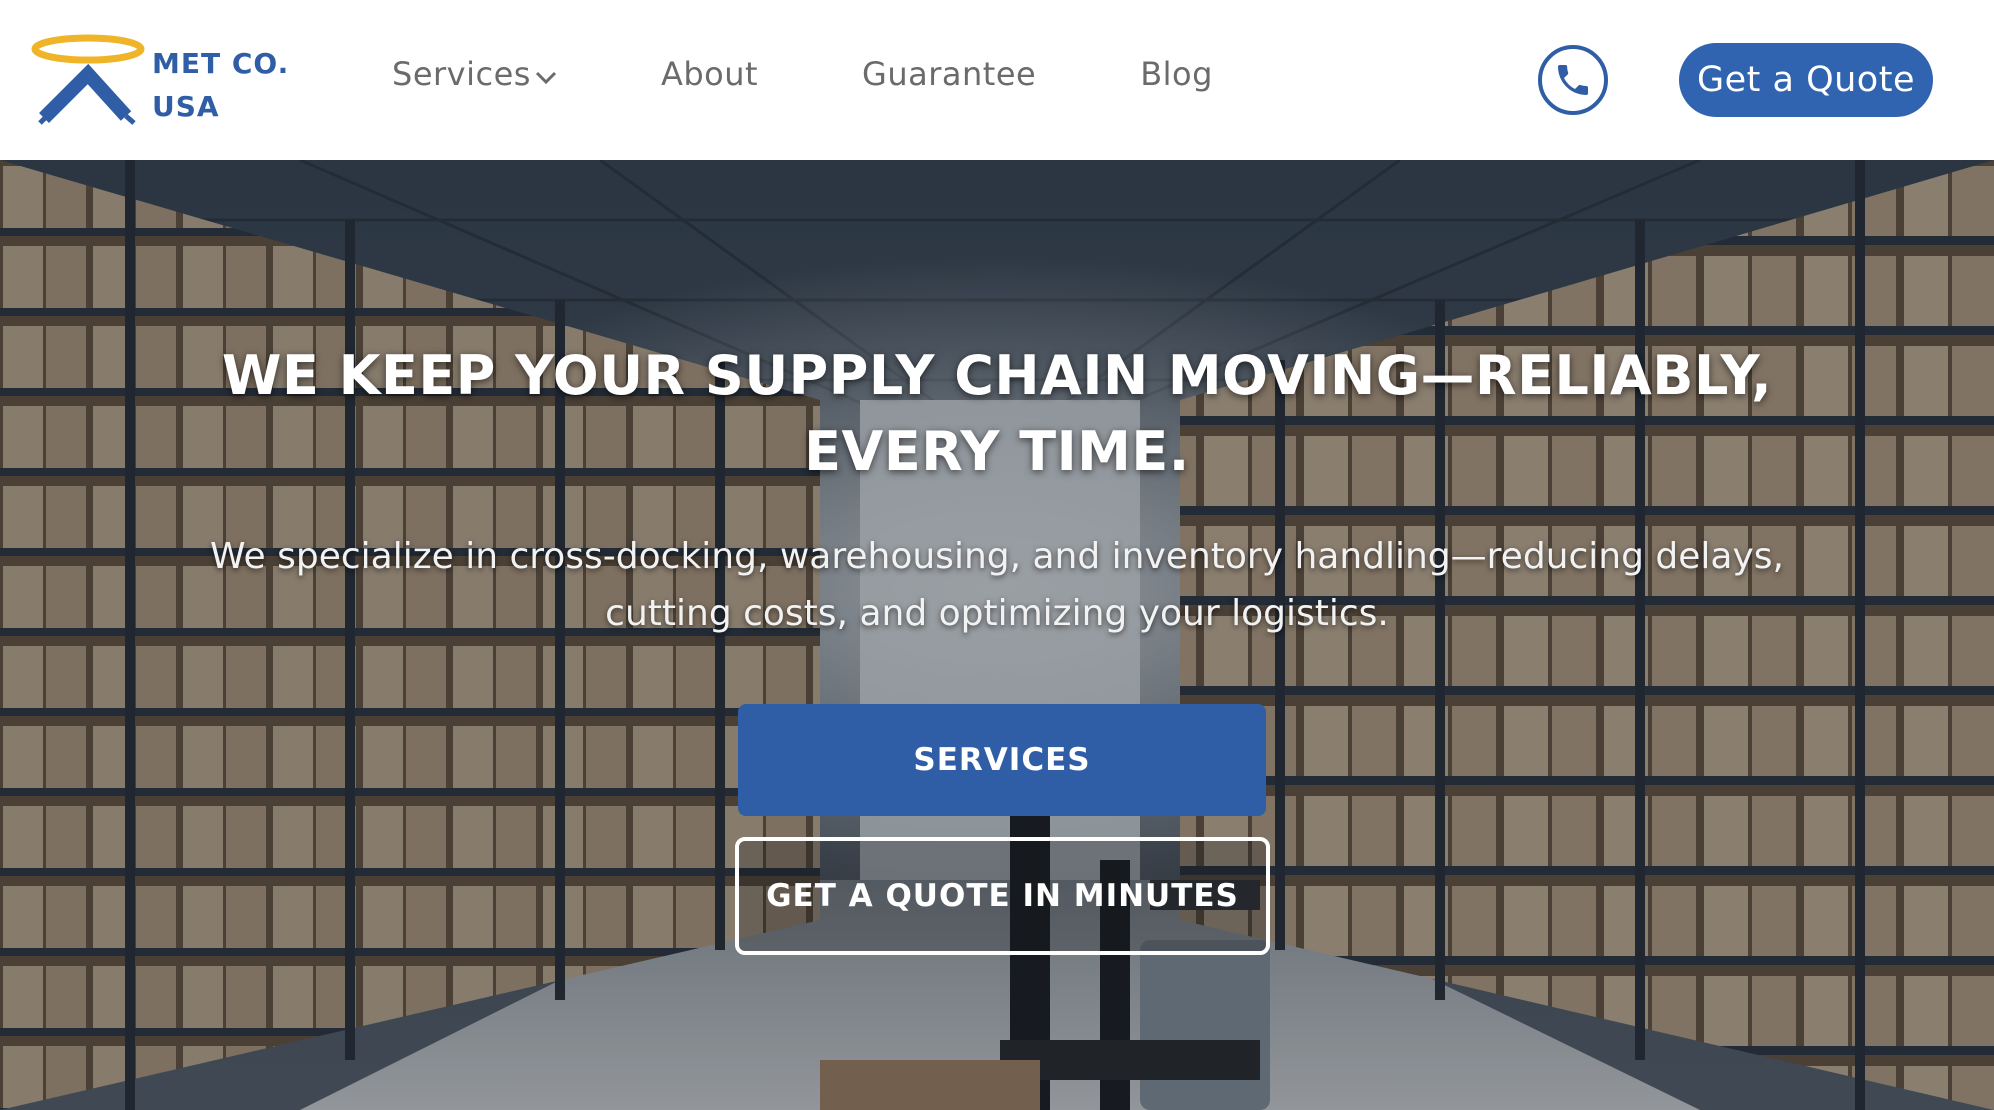 This screenshot has width=1994, height=1110. I want to click on phone-icon, so click(1573, 80).